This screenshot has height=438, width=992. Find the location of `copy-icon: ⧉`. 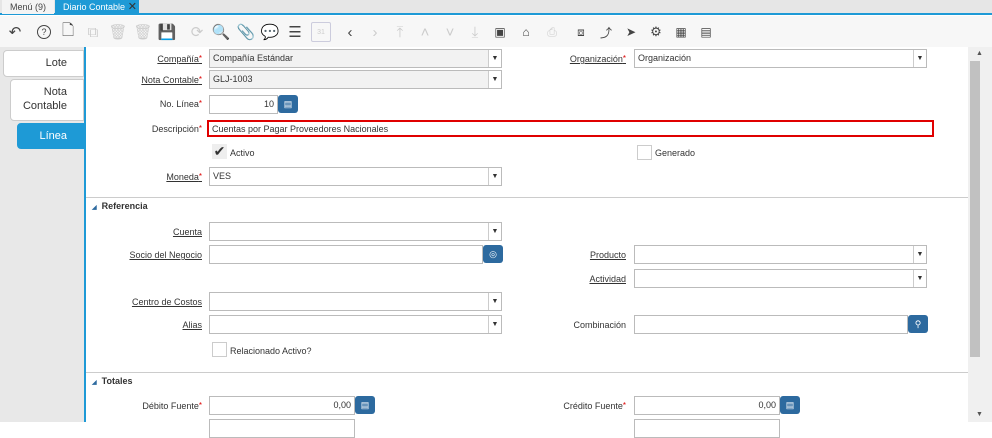

copy-icon: ⧉ is located at coordinates (93, 32).